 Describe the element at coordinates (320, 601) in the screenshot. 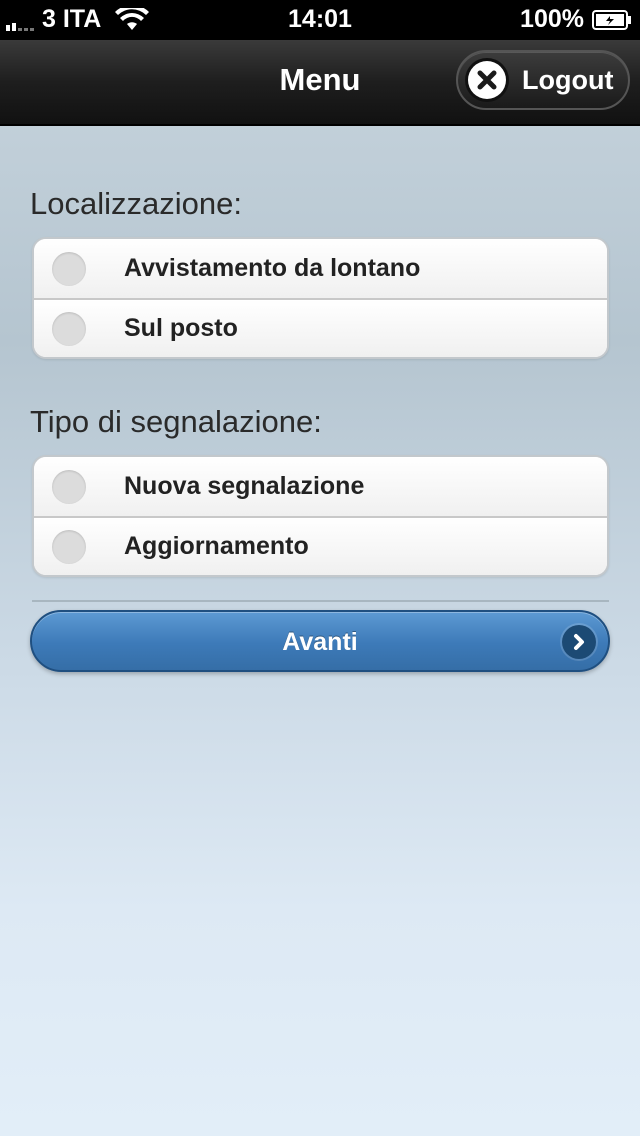

I see `divider` at that location.